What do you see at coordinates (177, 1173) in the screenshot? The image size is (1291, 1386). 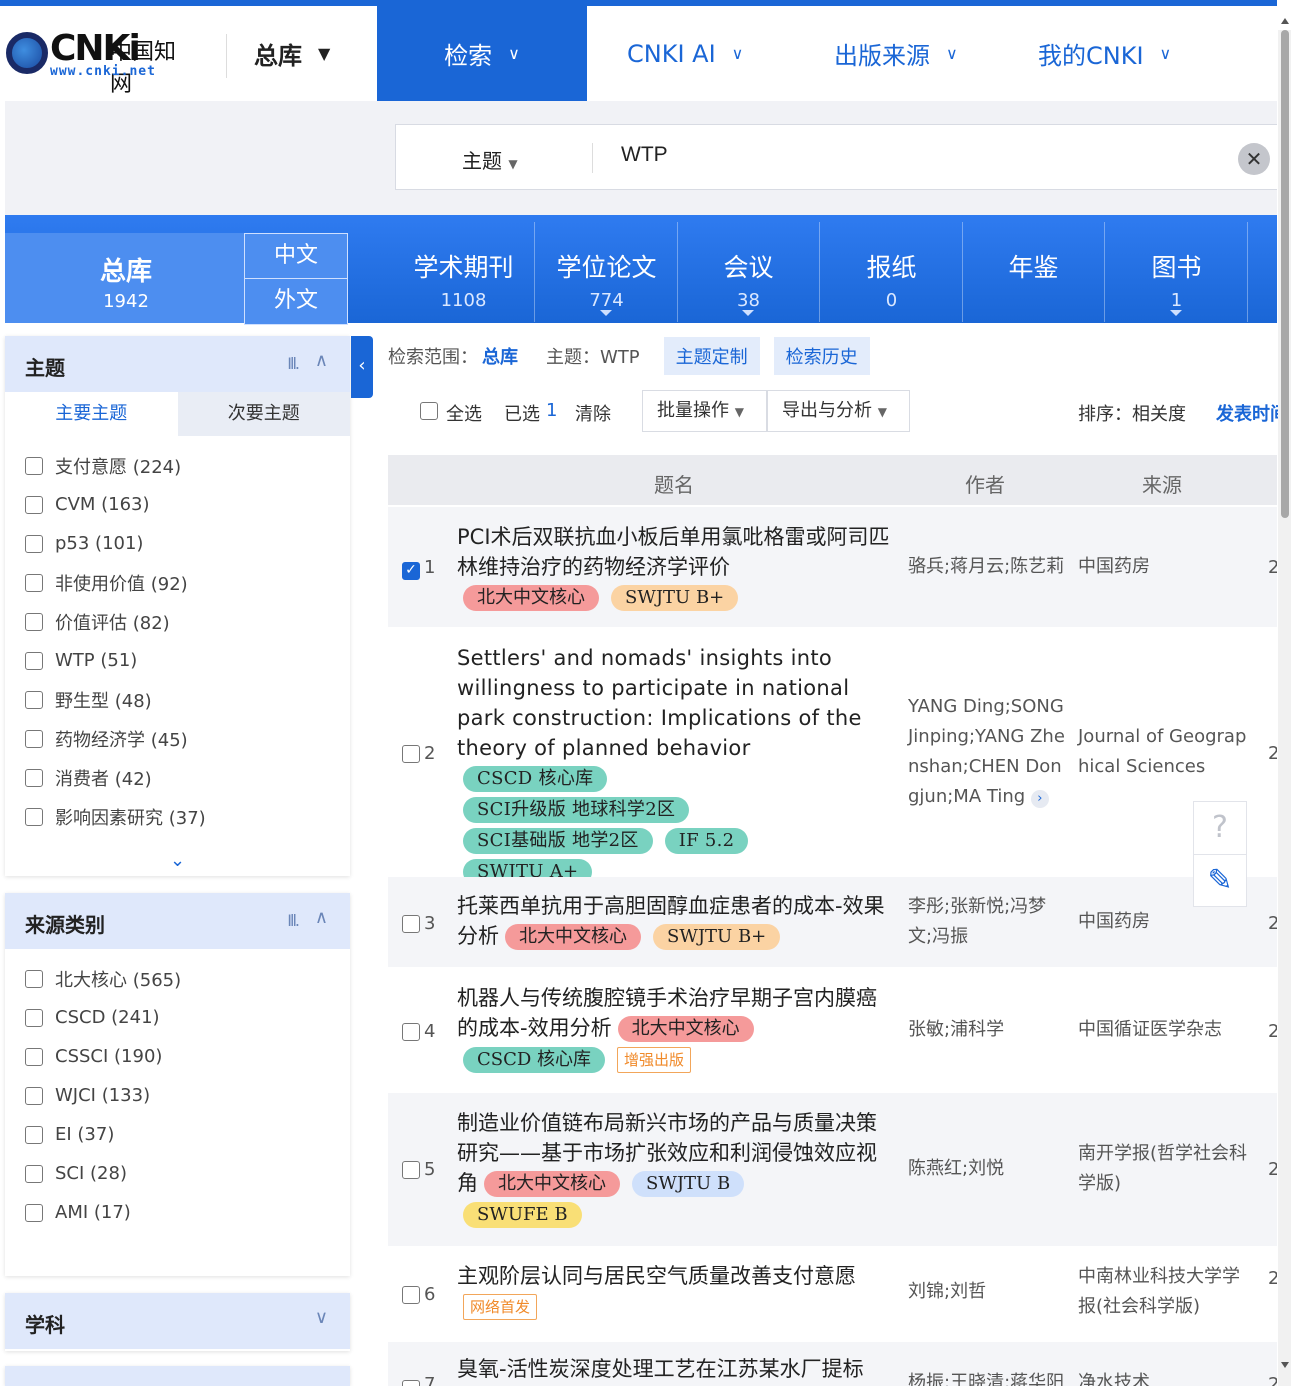 I see `facet-item: SCI (28)` at bounding box center [177, 1173].